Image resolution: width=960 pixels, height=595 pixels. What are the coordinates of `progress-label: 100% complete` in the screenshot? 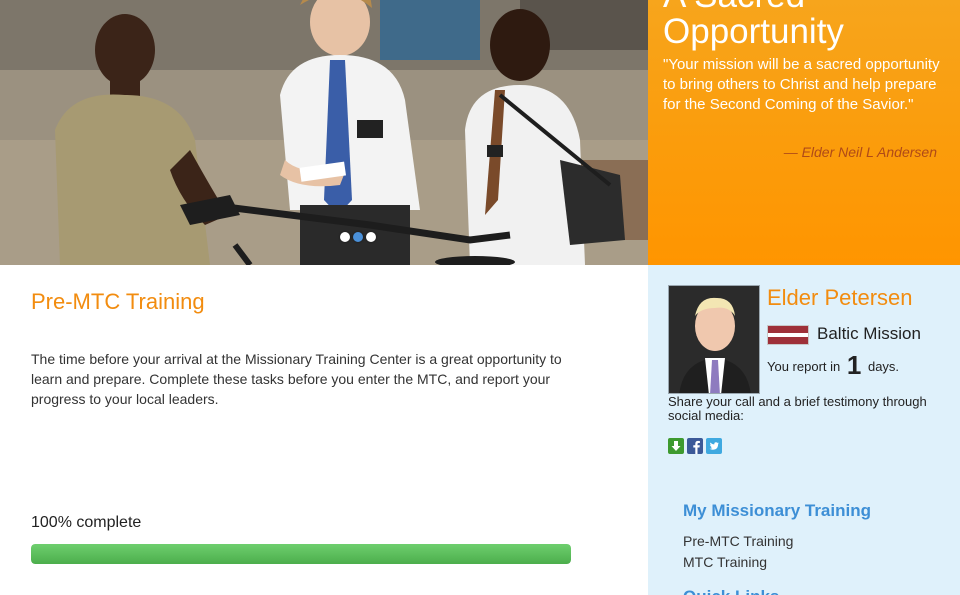 It's located at (86, 522).